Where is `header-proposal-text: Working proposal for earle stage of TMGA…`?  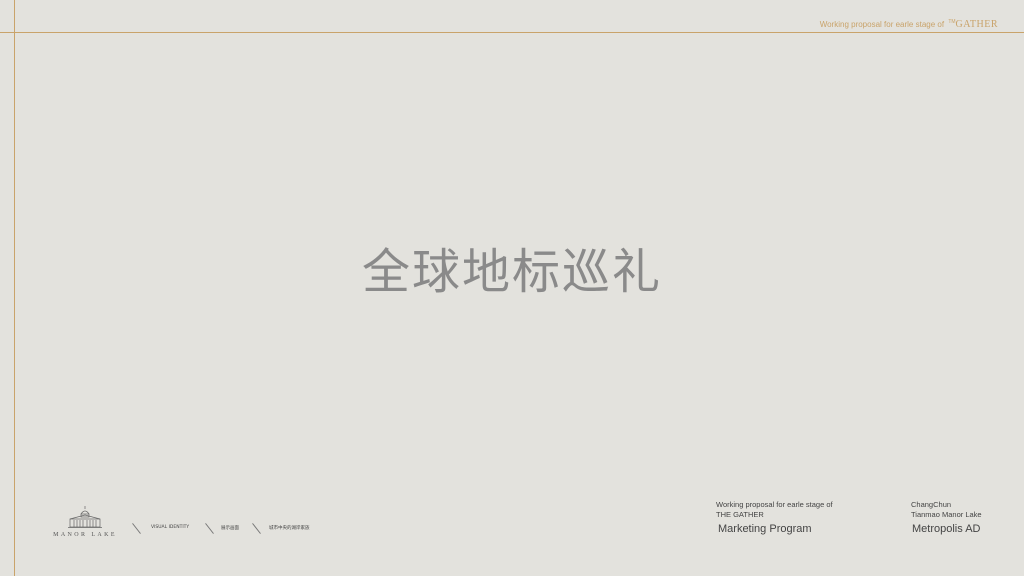
header-proposal-text: Working proposal for earle stage of TMGA… is located at coordinates (909, 24).